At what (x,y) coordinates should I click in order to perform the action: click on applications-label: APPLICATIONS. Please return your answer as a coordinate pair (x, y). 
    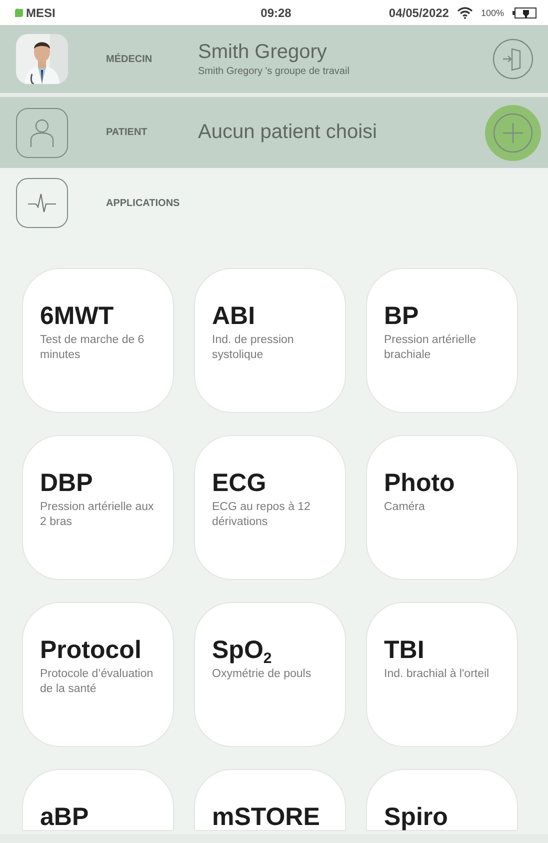
    Looking at the image, I should click on (143, 203).